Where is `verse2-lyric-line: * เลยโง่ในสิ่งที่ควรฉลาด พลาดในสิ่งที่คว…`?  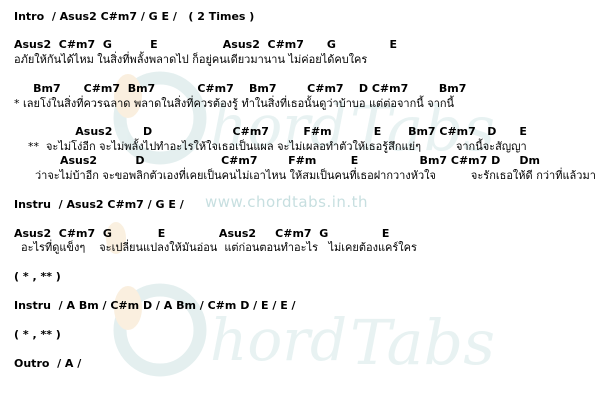
verse2-lyric-line: * เลยโง่ในสิ่งที่ควรฉลาด พลาดในสิ่งที่คว… is located at coordinates (234, 103).